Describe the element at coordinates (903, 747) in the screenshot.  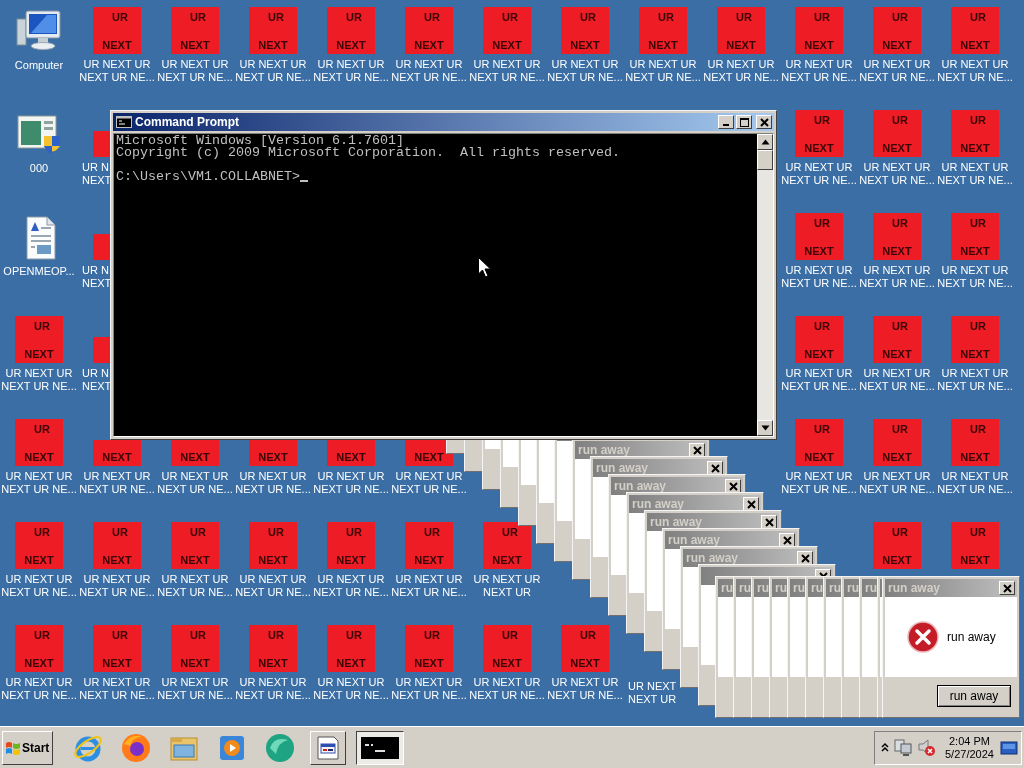
I see `network-icon` at that location.